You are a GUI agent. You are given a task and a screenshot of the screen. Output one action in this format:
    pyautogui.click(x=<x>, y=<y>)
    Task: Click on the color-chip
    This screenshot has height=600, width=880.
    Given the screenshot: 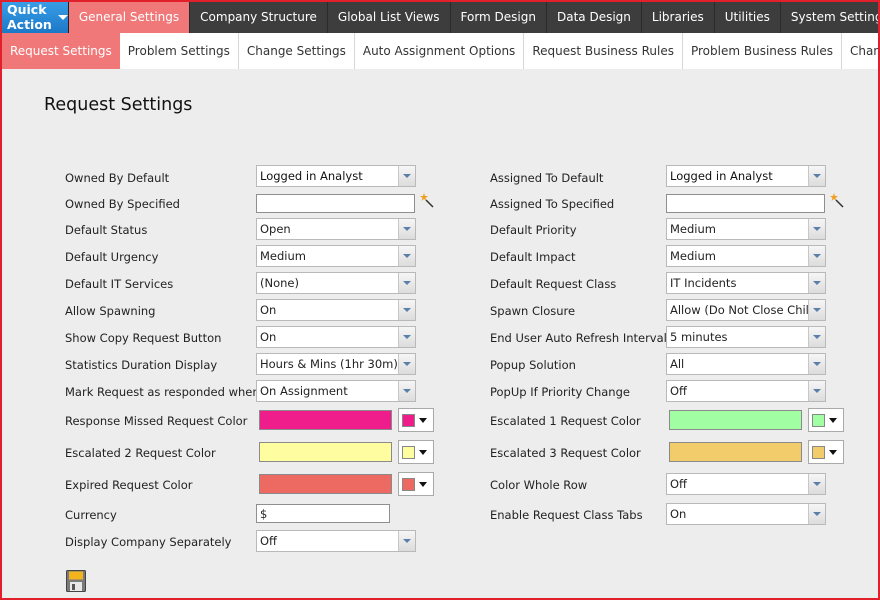 What is the action you would take?
    pyautogui.click(x=408, y=484)
    